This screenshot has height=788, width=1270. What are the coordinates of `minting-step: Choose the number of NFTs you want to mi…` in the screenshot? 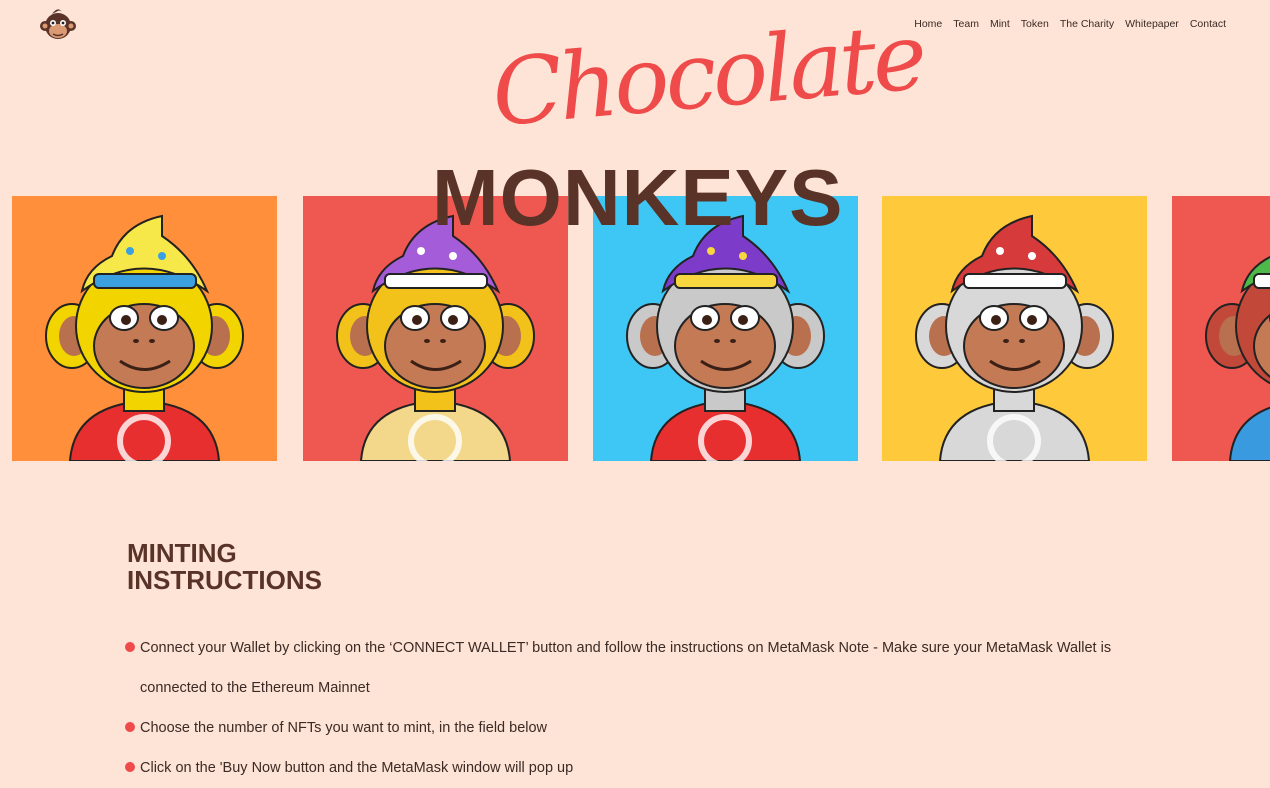 It's located at (640, 728).